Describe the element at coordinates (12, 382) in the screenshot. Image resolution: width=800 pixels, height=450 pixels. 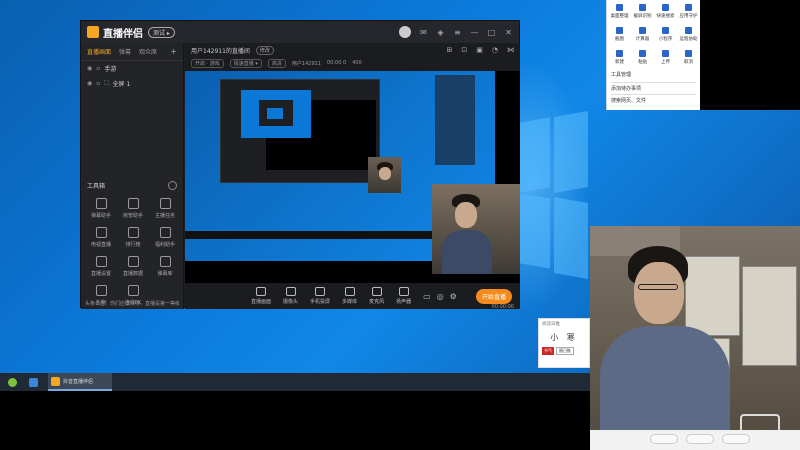
I see `start-icon` at that location.